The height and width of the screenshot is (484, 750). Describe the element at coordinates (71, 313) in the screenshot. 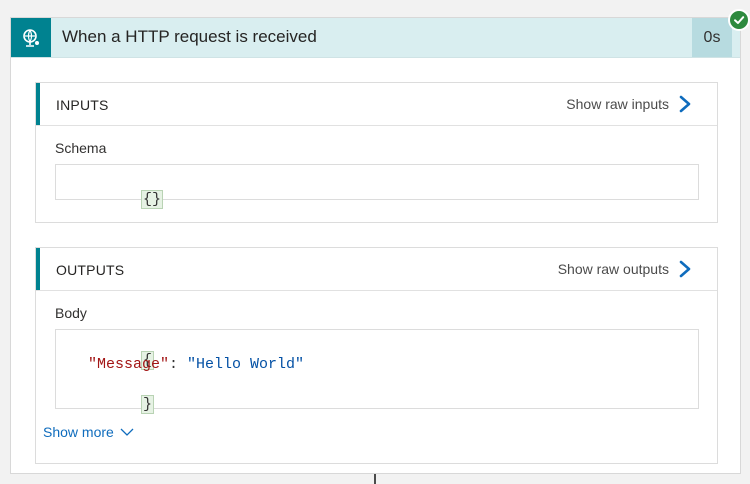

I see `body-label: Body` at that location.